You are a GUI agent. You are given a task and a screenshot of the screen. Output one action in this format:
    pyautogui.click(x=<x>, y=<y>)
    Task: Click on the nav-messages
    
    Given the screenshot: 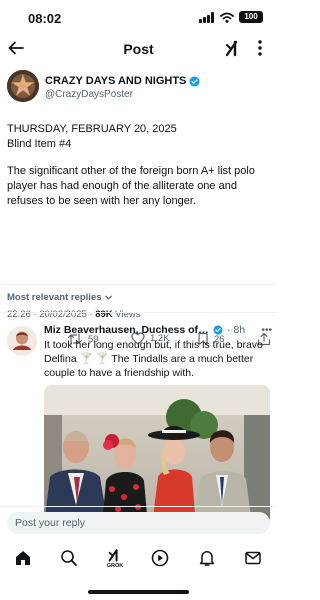 What is the action you would take?
    pyautogui.click(x=253, y=558)
    